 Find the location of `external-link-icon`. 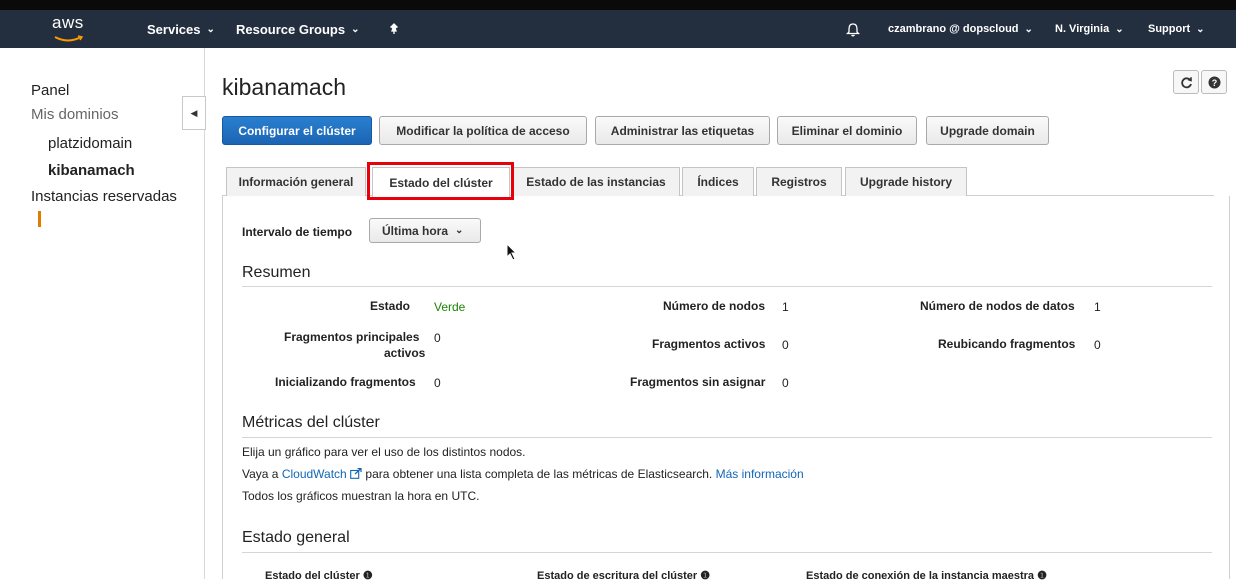

external-link-icon is located at coordinates (356, 473).